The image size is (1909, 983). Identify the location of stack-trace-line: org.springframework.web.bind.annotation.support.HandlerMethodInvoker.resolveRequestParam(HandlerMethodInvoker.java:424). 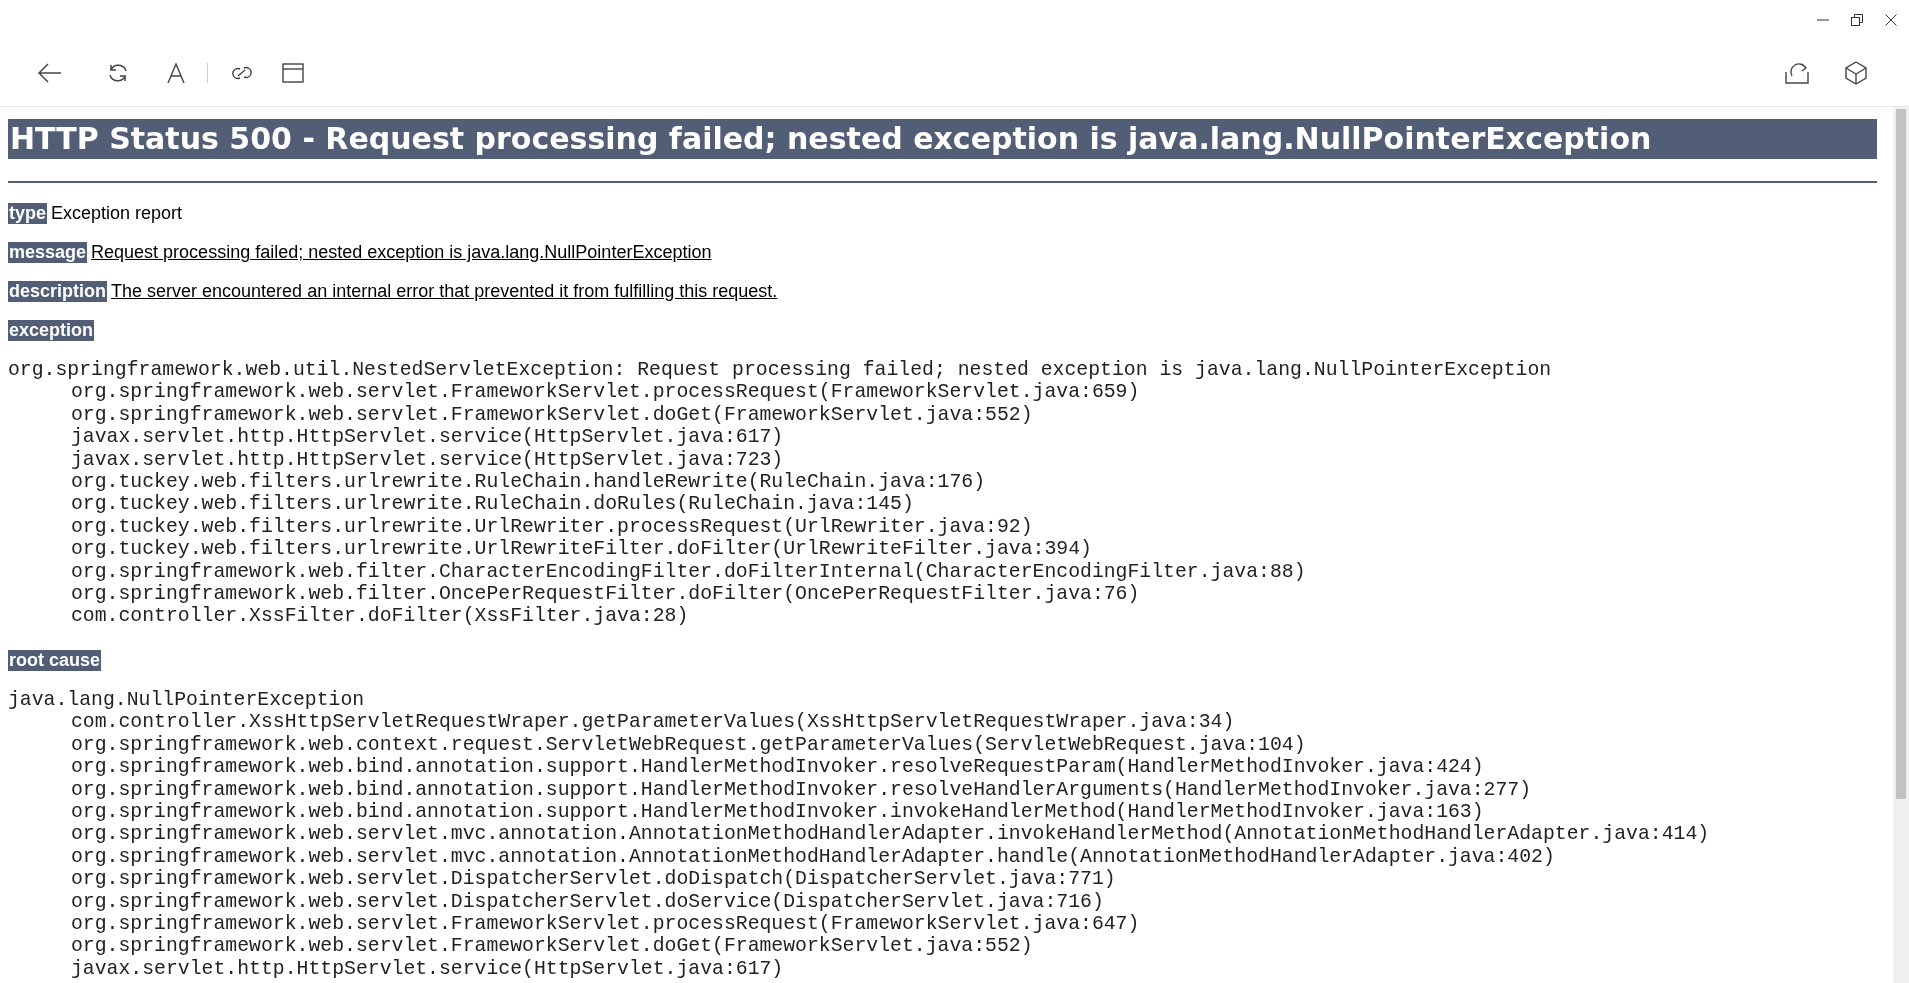
(777, 767).